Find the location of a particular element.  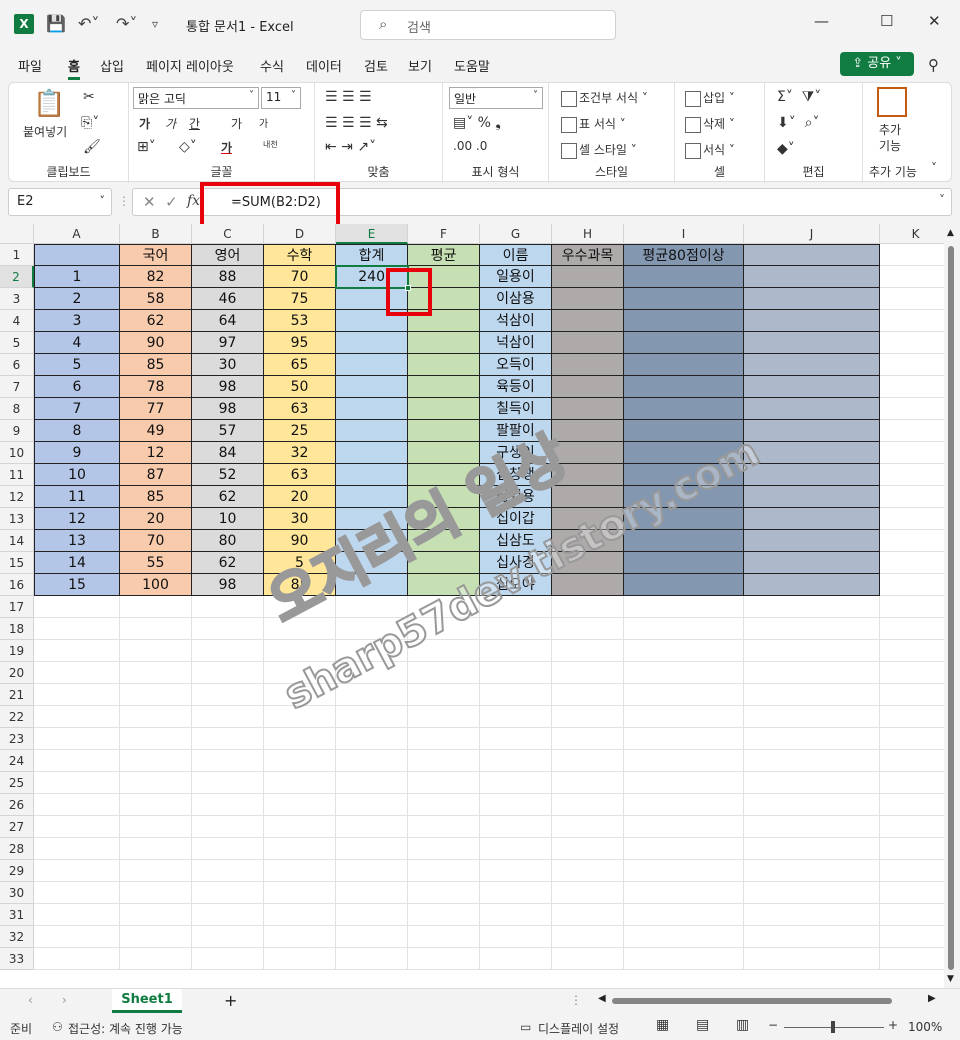

column-header-a: A is located at coordinates (77, 234).